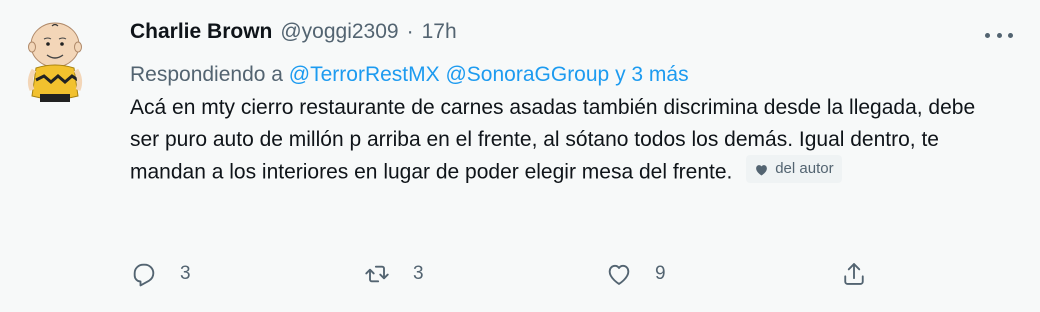 The height and width of the screenshot is (312, 1040). I want to click on reply-button: 3, so click(160, 274).